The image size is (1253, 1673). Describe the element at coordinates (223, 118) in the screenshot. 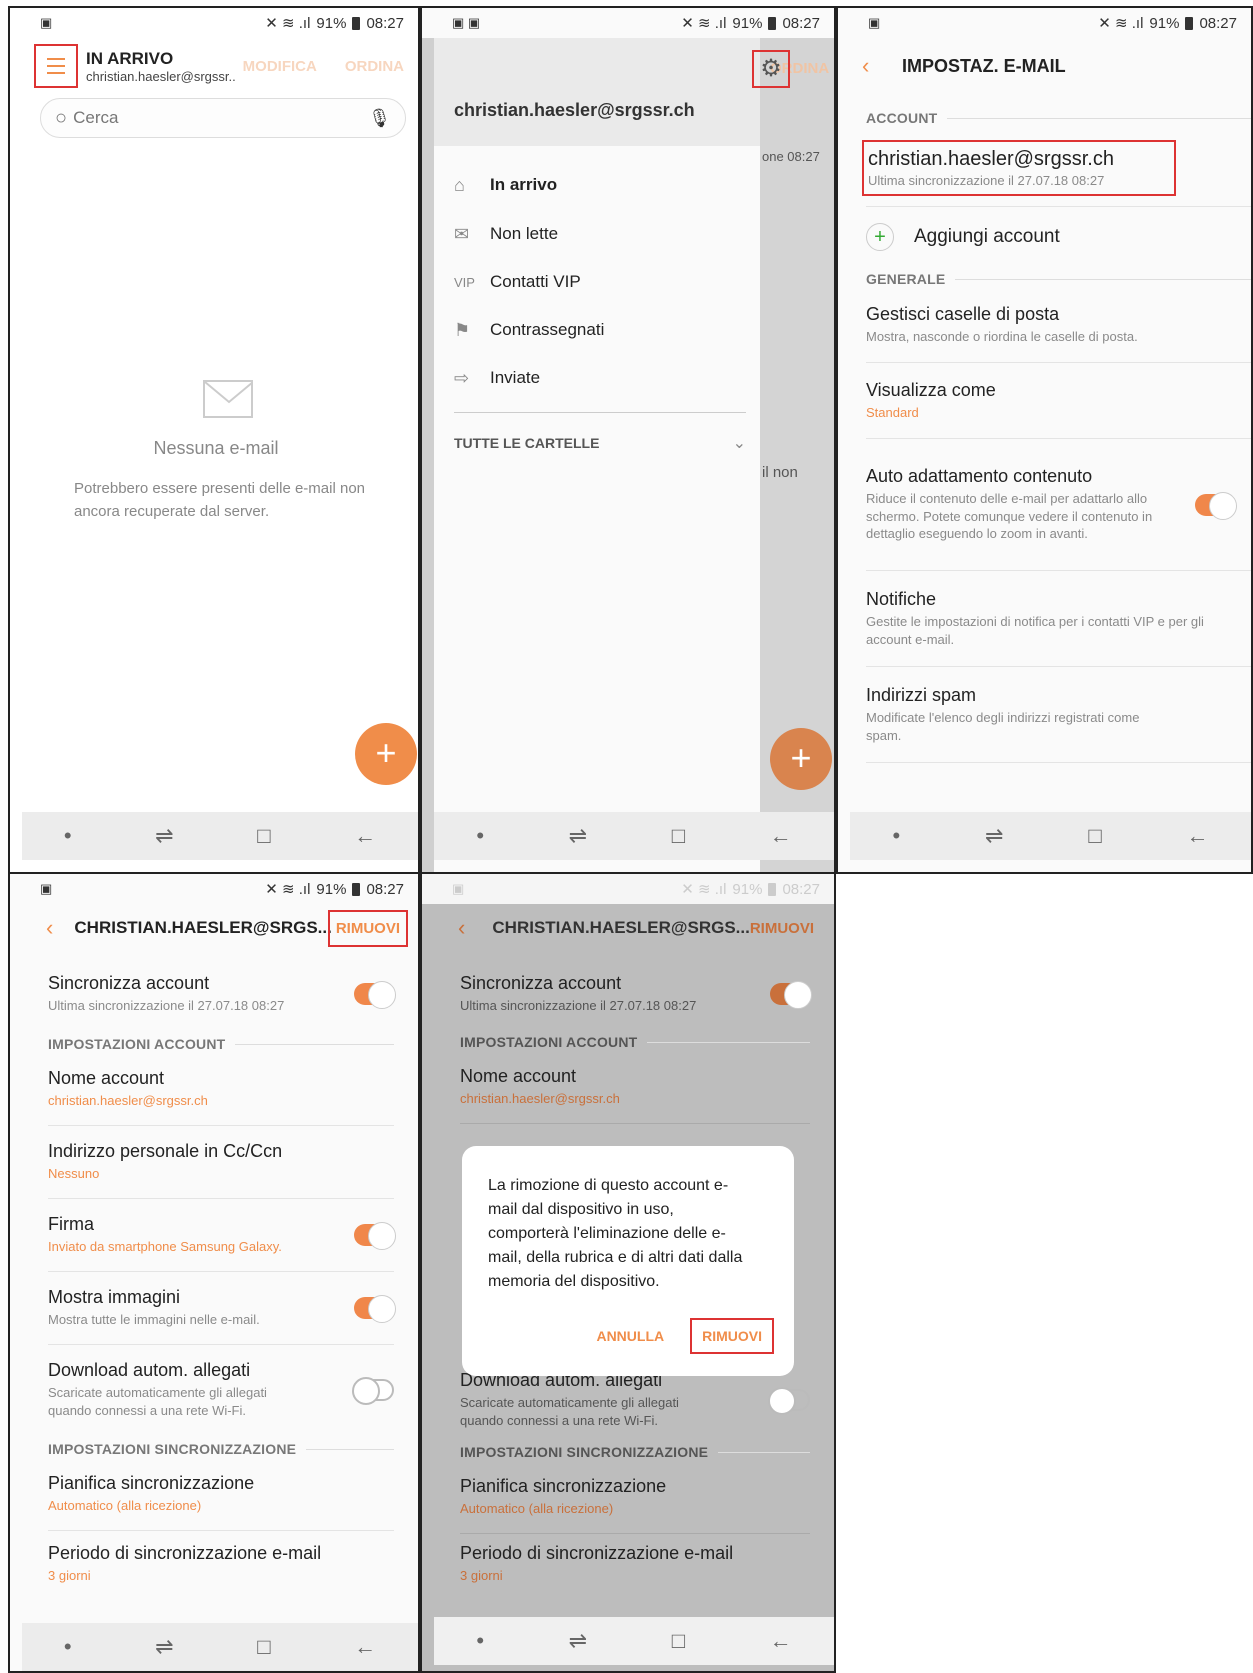

I see `search-bar: ○ Cerca 🎙` at that location.